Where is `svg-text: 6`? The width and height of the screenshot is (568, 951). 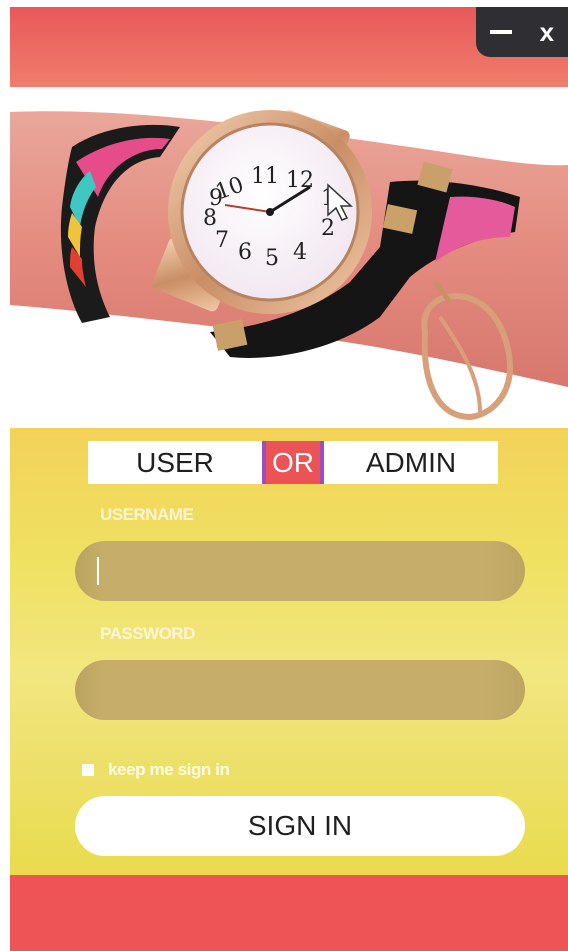 svg-text: 6 is located at coordinates (245, 252).